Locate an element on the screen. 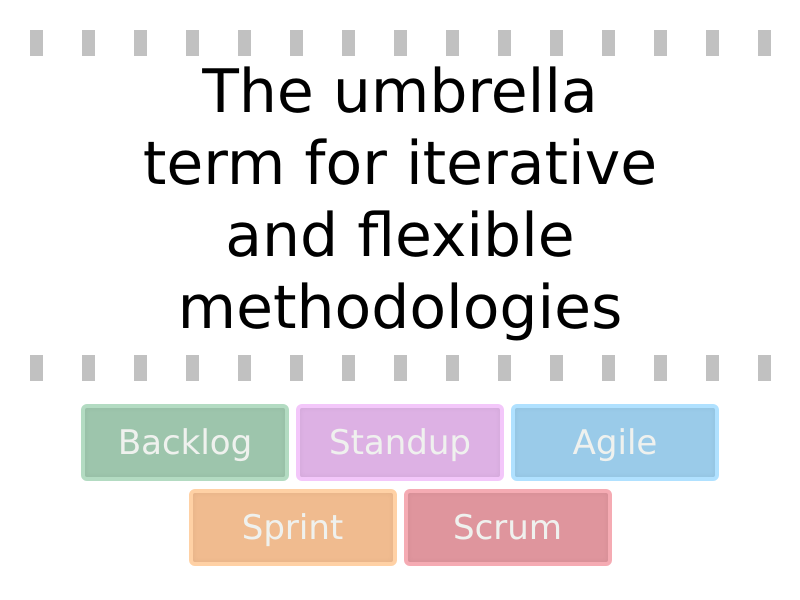 The height and width of the screenshot is (600, 800). answer-button: Standup is located at coordinates (400, 442).